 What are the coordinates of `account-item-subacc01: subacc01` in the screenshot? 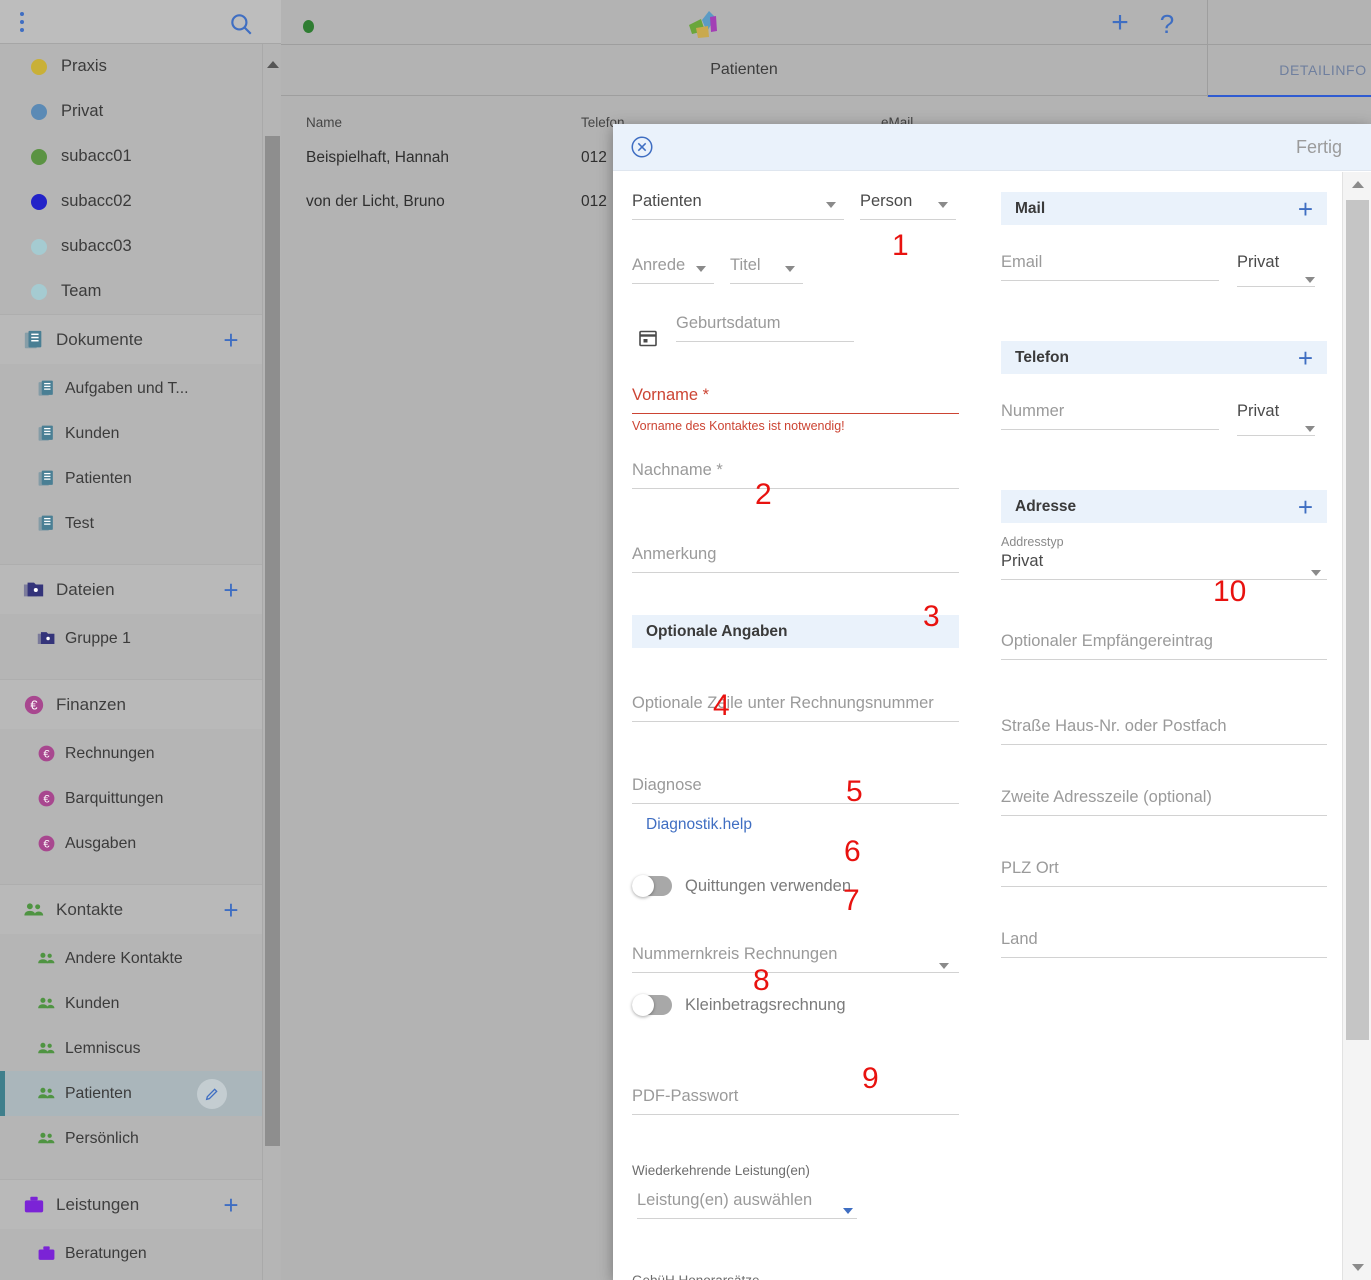 It's located at (131, 156).